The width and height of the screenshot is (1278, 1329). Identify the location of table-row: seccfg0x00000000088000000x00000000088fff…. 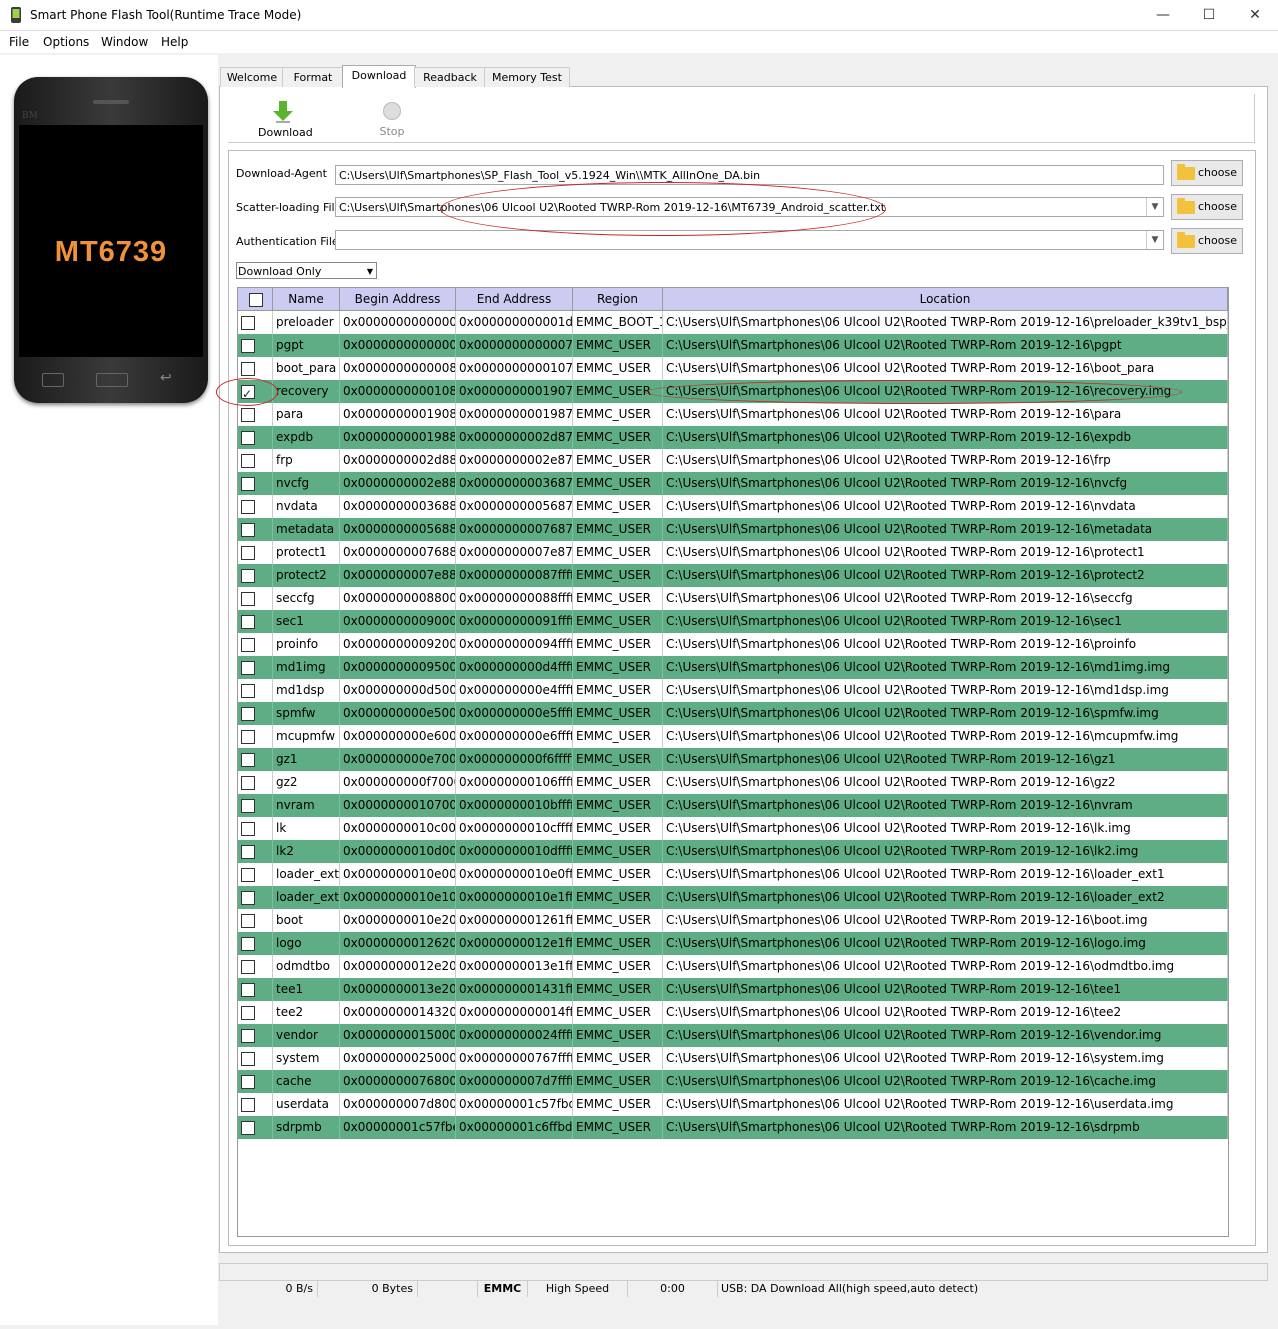
(733, 598).